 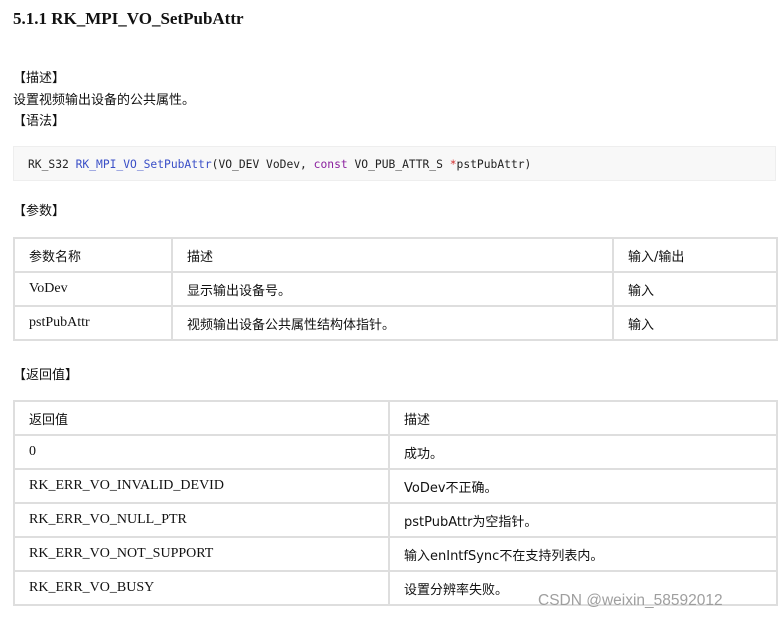 What do you see at coordinates (201, 520) in the screenshot?
I see `return-value-cell: RK_ERR_VO_NULL_PTR` at bounding box center [201, 520].